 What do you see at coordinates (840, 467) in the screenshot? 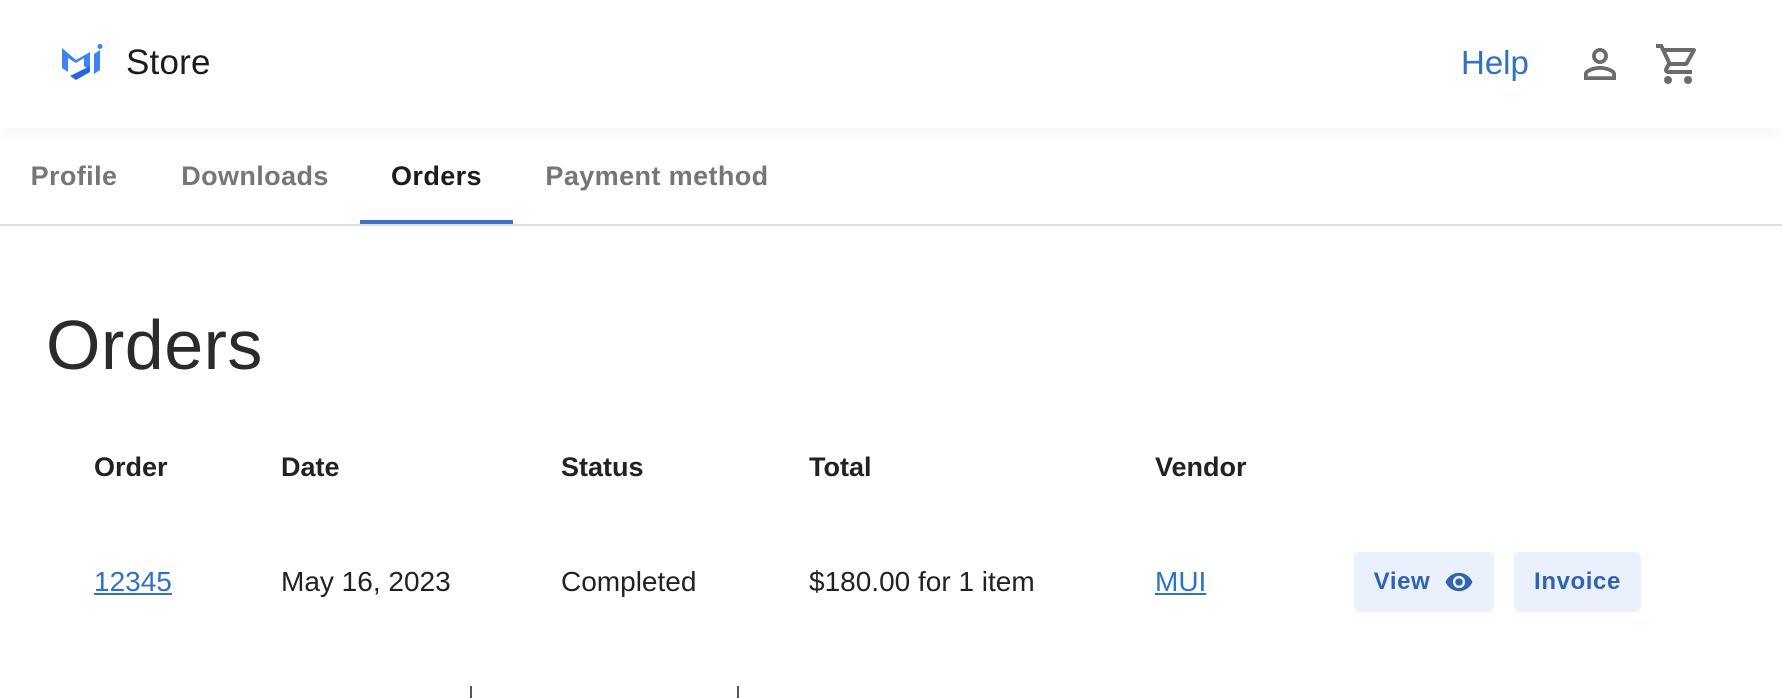
I see `column-header-total: Total` at bounding box center [840, 467].